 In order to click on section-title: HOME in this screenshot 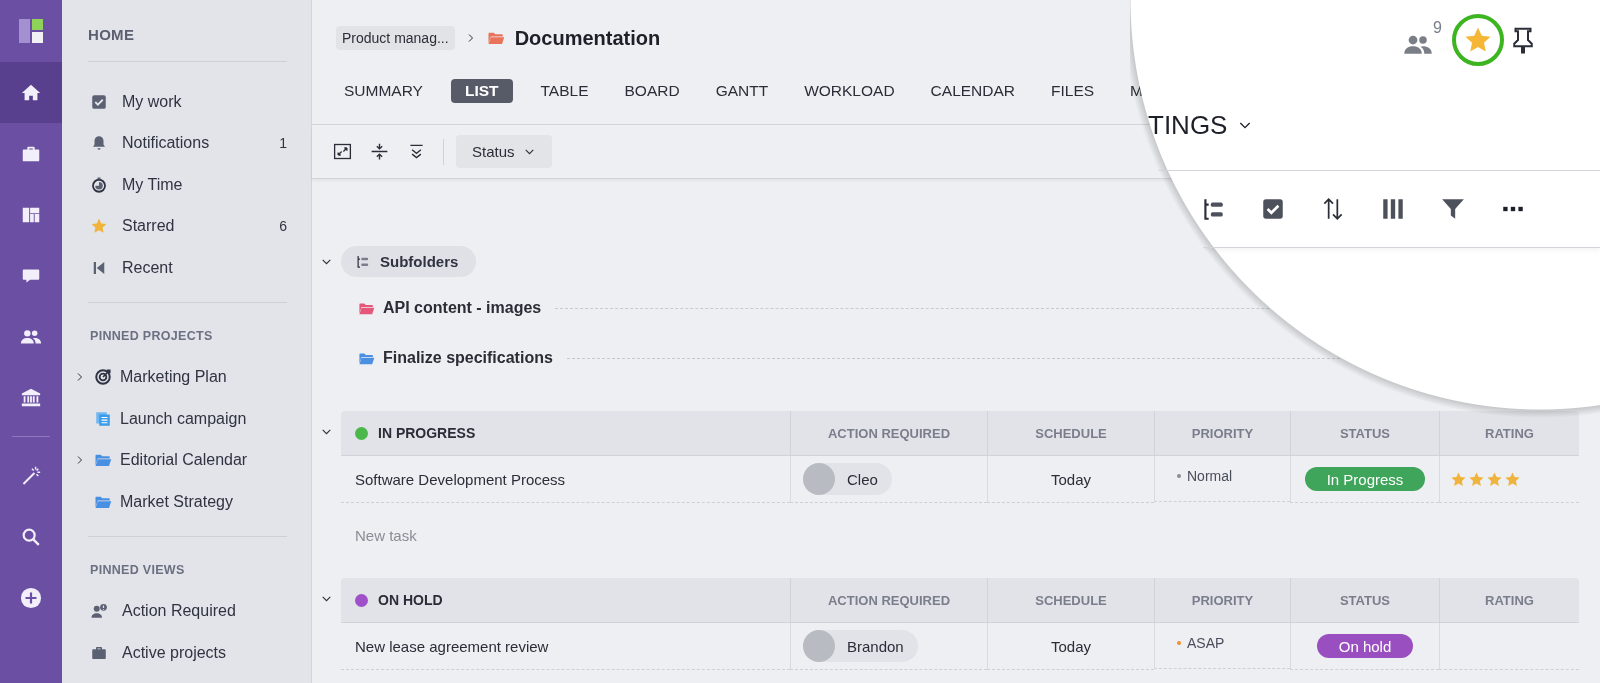, I will do `click(111, 35)`.